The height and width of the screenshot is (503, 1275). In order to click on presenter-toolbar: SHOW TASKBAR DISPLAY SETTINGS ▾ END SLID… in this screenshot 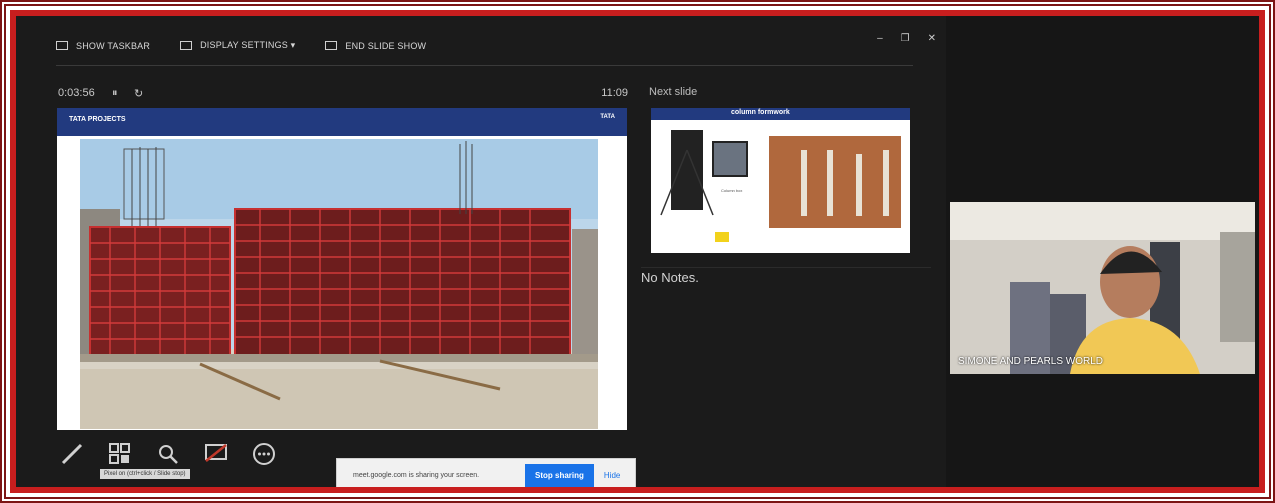, I will do `click(241, 45)`.